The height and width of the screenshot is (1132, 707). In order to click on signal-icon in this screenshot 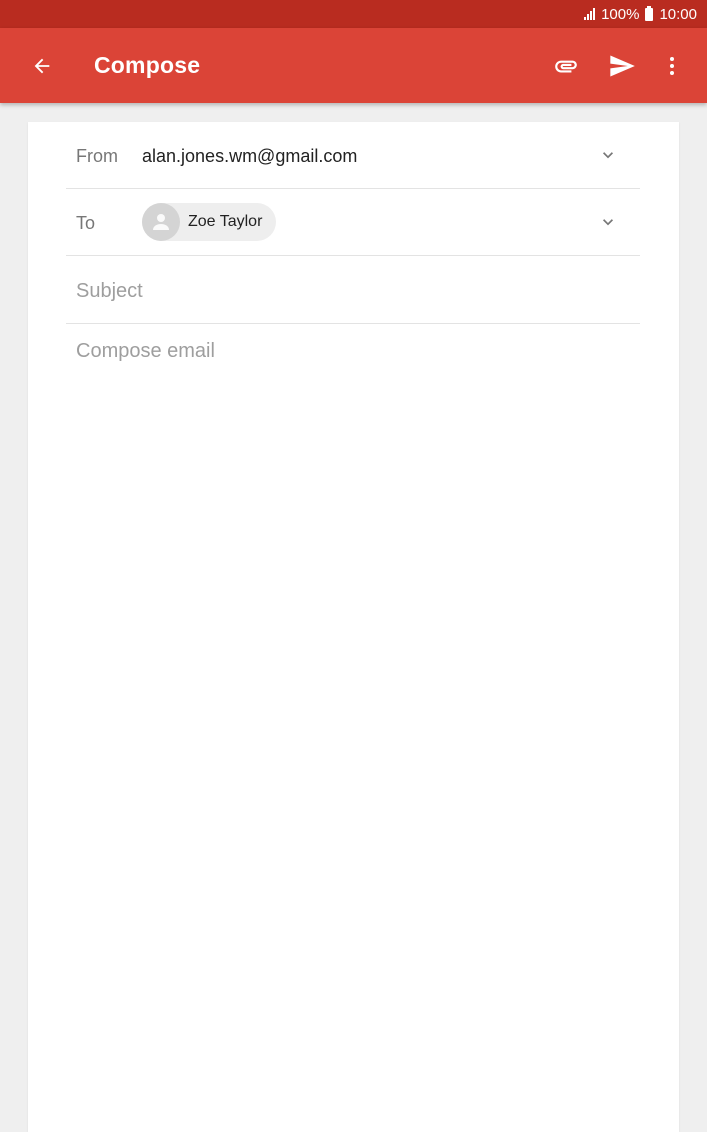, I will do `click(590, 14)`.